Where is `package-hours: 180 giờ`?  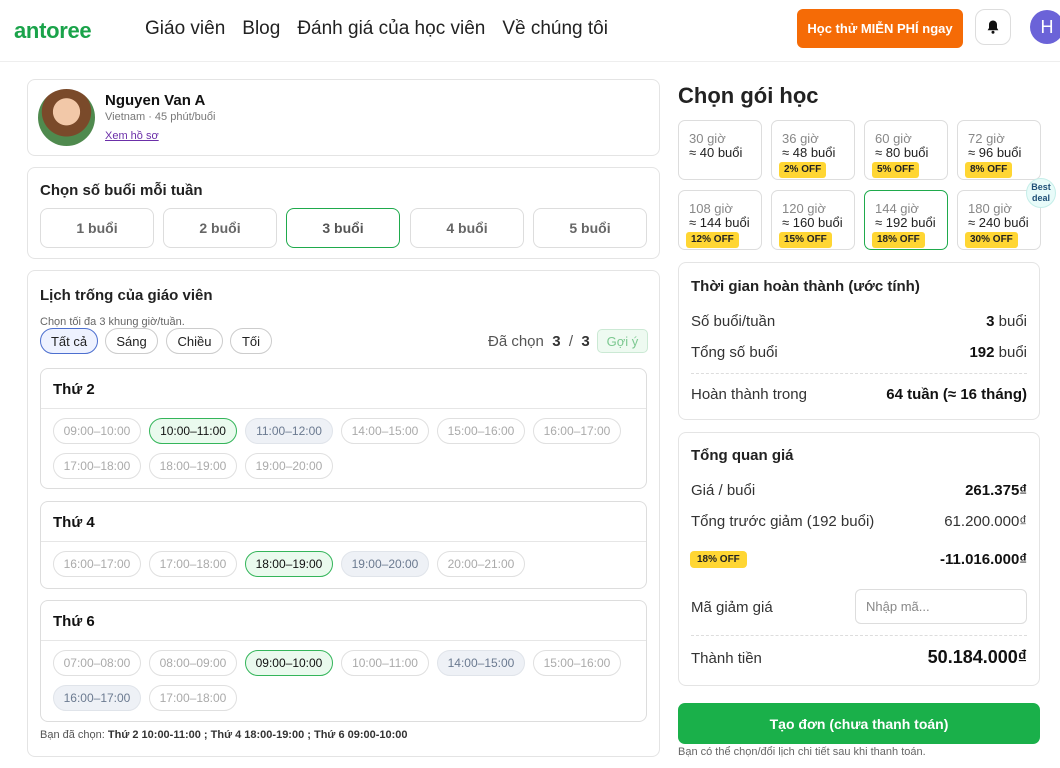
package-hours: 180 giờ is located at coordinates (990, 208).